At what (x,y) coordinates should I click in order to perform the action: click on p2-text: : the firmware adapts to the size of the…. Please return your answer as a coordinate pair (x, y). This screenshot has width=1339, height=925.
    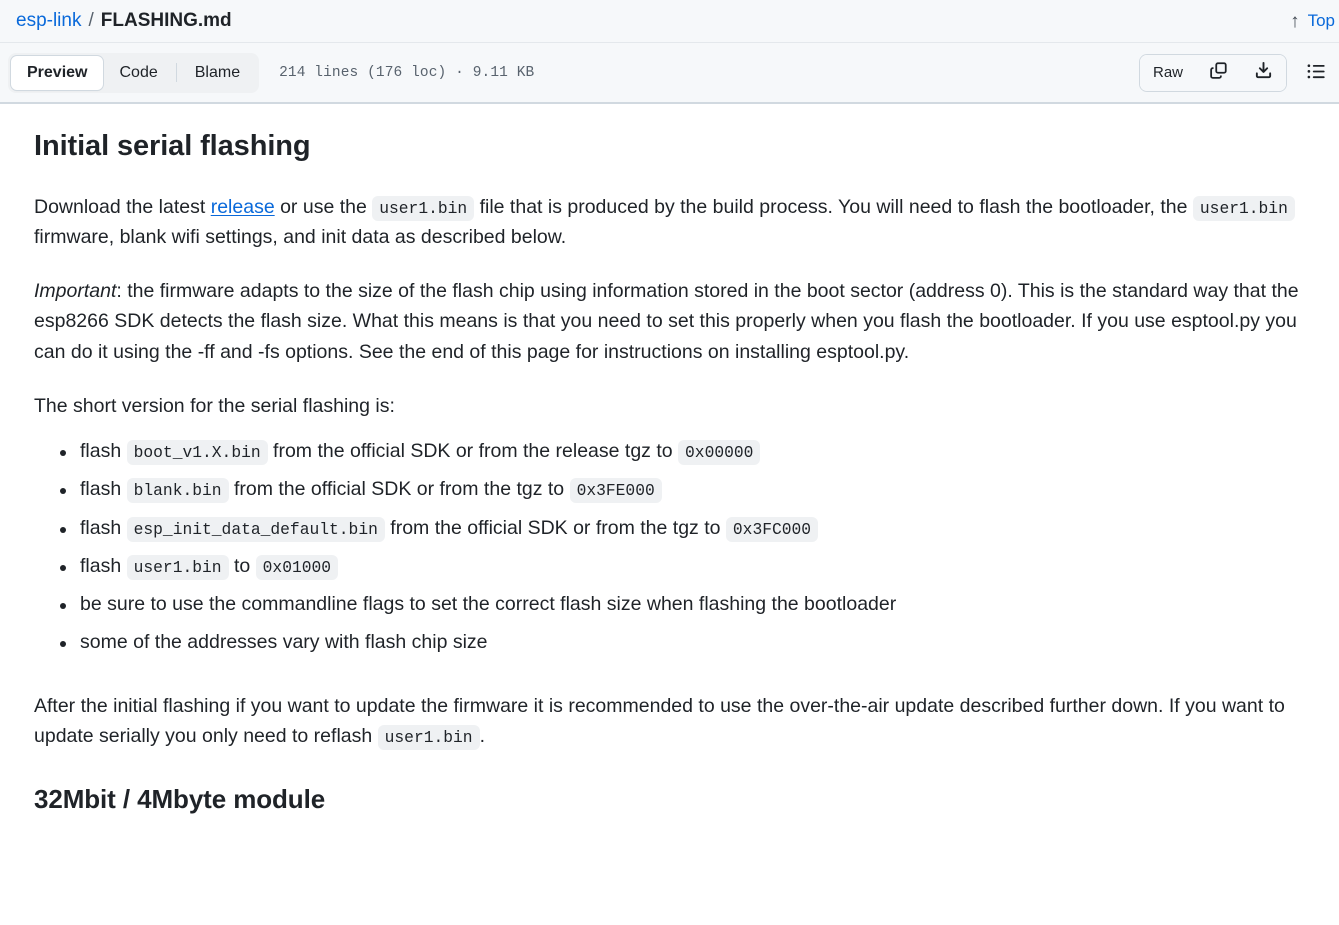
    Looking at the image, I should click on (666, 321).